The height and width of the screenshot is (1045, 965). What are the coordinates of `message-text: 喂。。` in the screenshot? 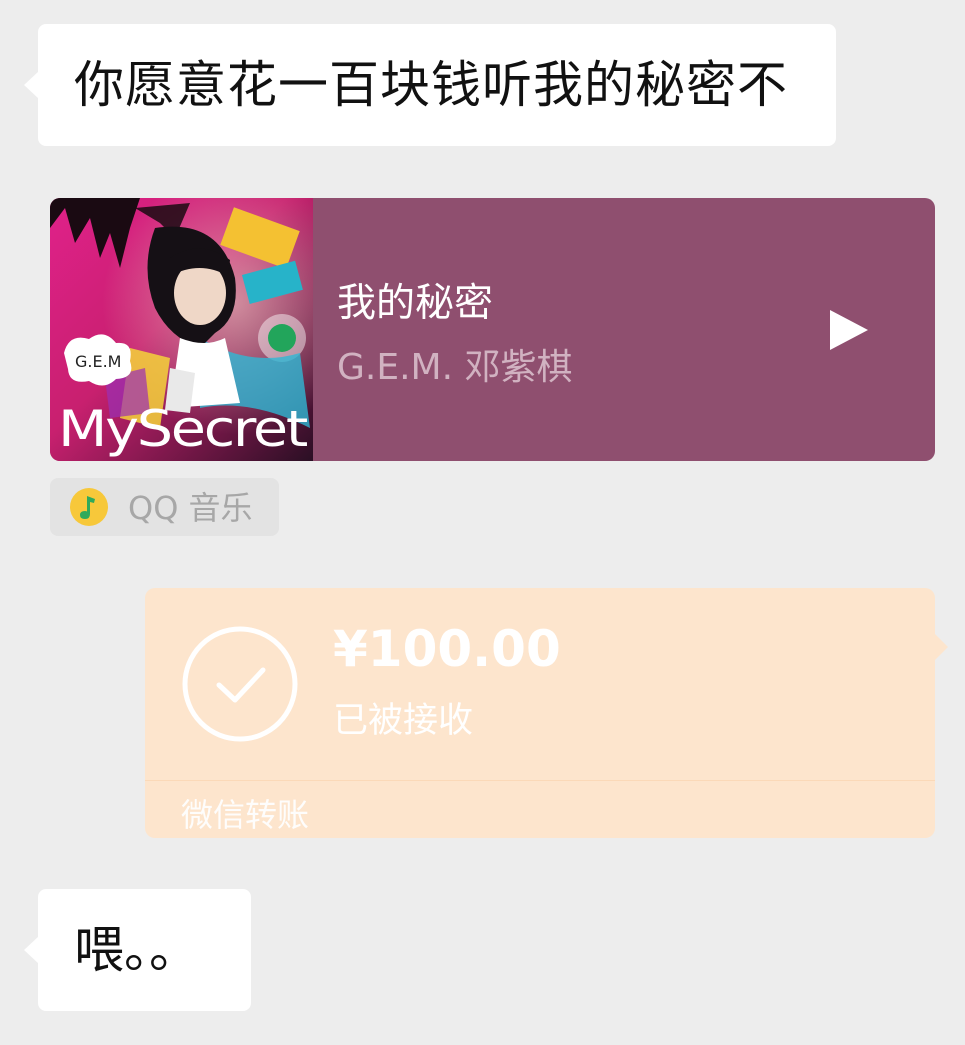 It's located at (136, 950).